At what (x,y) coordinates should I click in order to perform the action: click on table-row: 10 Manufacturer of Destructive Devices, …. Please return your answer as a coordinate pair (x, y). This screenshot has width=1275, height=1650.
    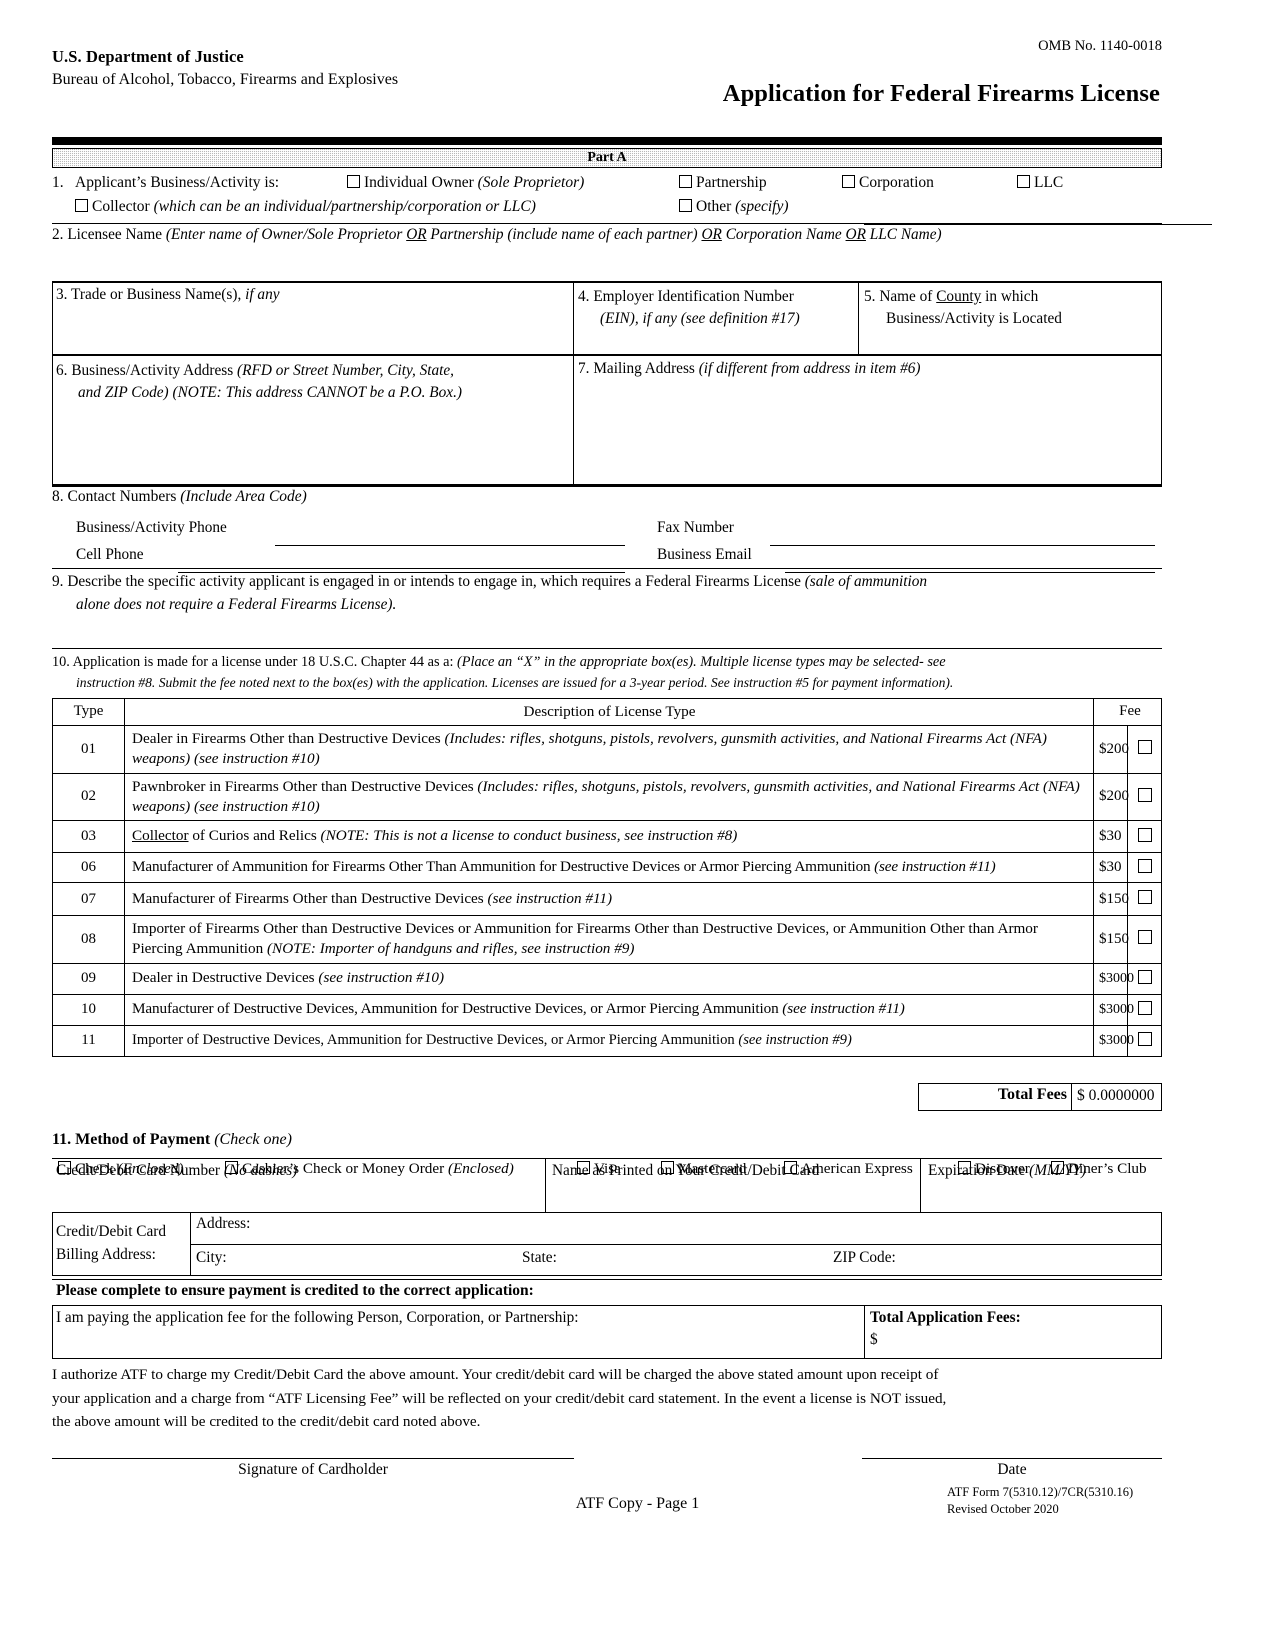
    Looking at the image, I should click on (607, 1009).